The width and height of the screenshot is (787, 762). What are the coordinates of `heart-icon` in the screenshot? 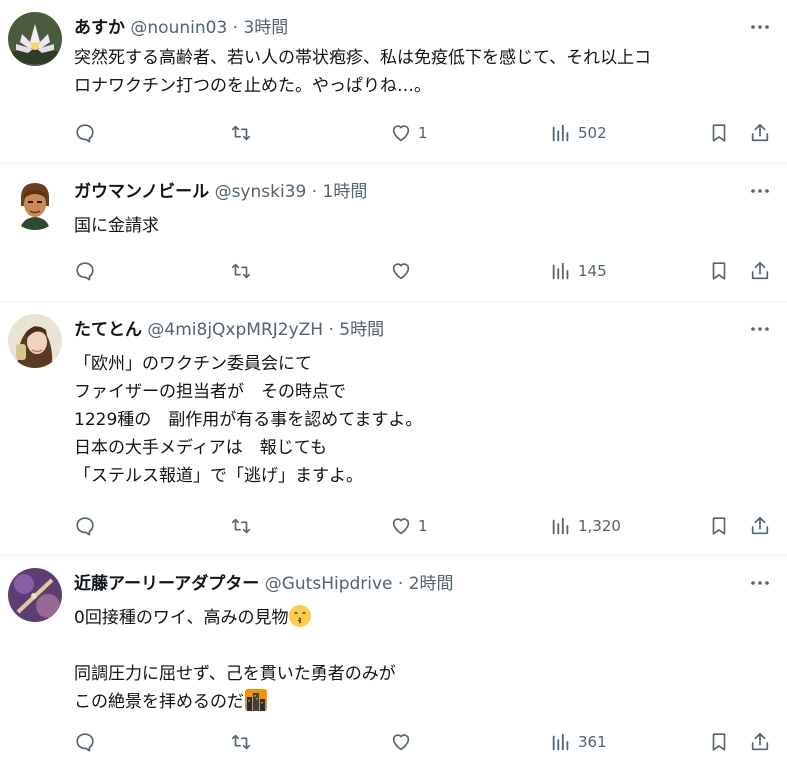 It's located at (401, 526).